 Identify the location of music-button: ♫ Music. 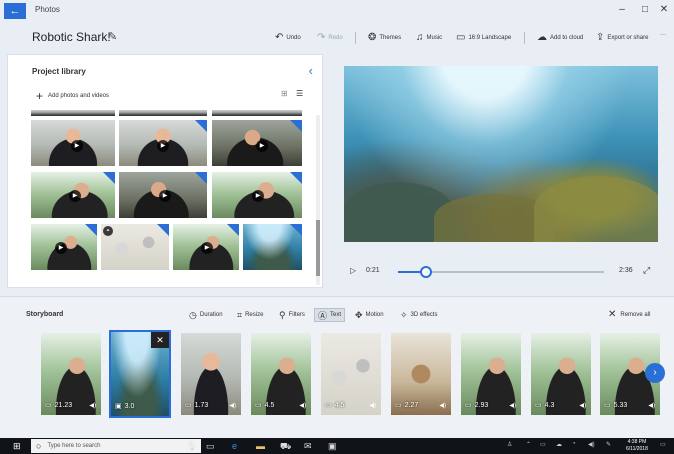
(429, 37).